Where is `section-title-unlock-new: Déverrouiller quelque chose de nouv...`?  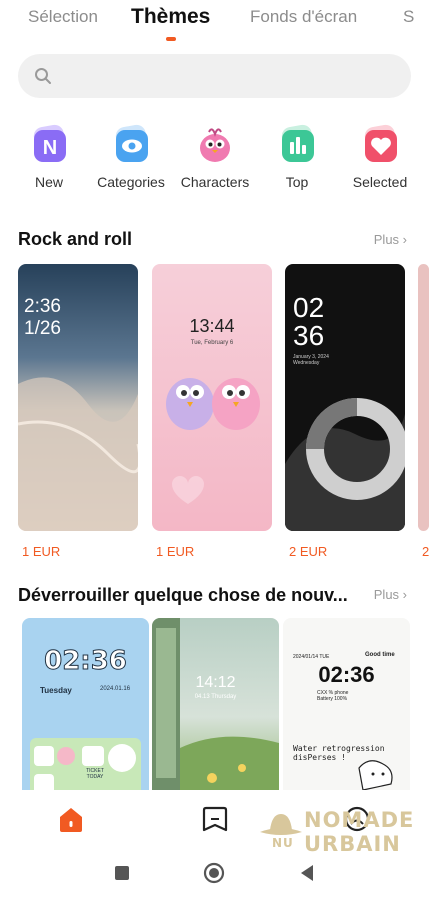 section-title-unlock-new: Déverrouiller quelque chose de nouv... is located at coordinates (183, 595).